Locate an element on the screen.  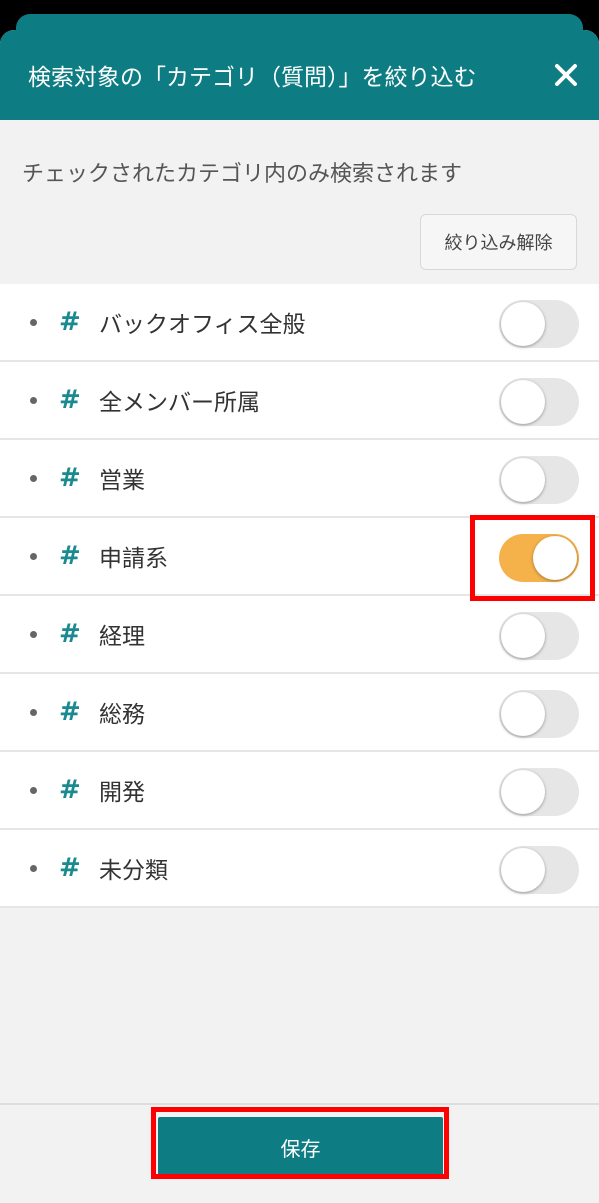
category-item-1: # 全メンバー所属 is located at coordinates (299, 401).